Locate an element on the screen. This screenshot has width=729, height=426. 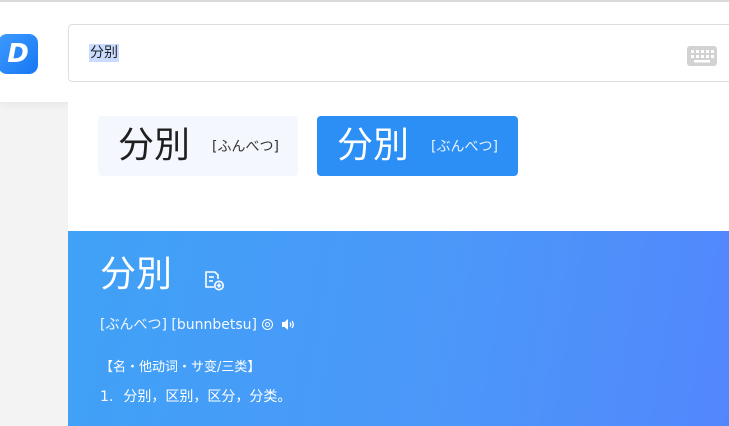
circle-icon is located at coordinates (267, 324).